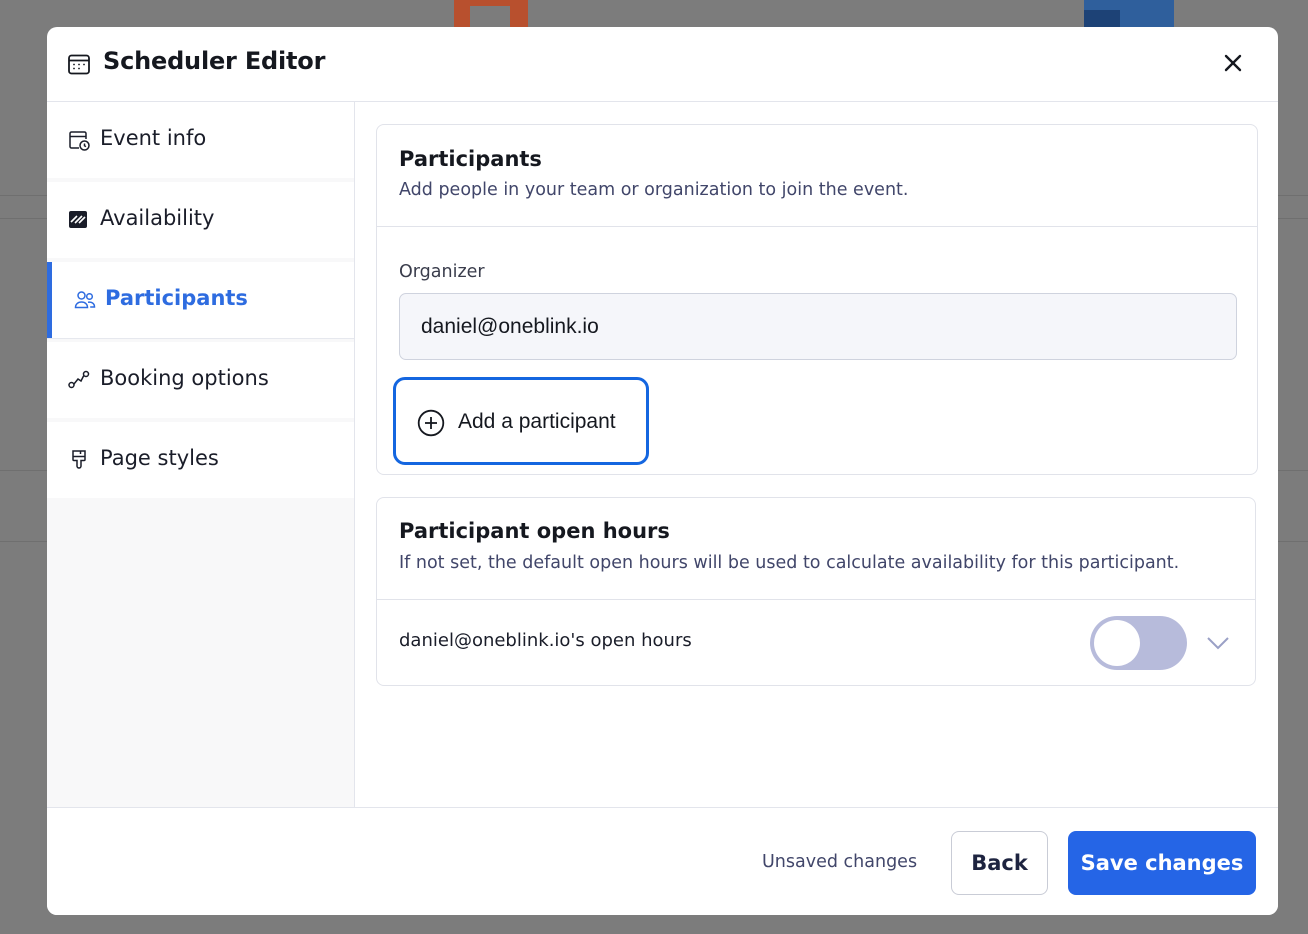 Image resolution: width=1308 pixels, height=934 pixels. Describe the element at coordinates (840, 862) in the screenshot. I see `unsaved-status: Unsaved changes` at that location.